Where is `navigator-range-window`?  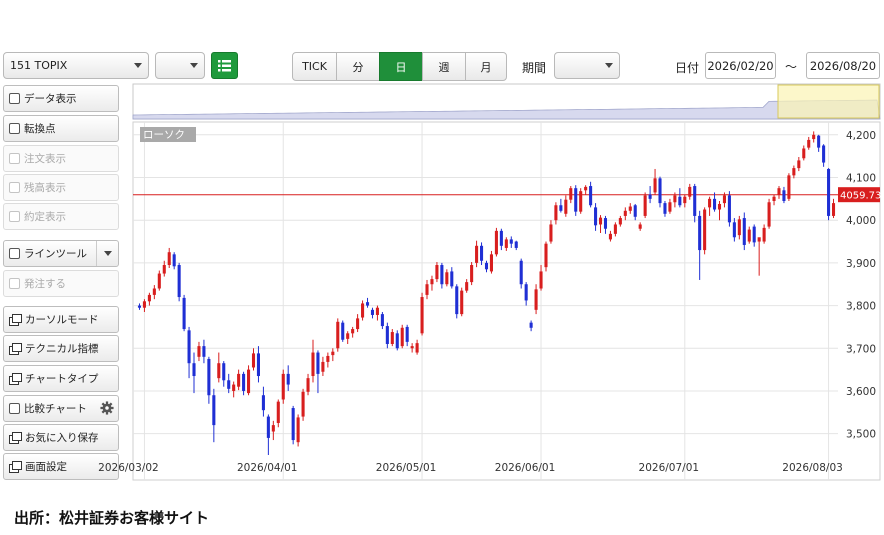 navigator-range-window is located at coordinates (828, 101).